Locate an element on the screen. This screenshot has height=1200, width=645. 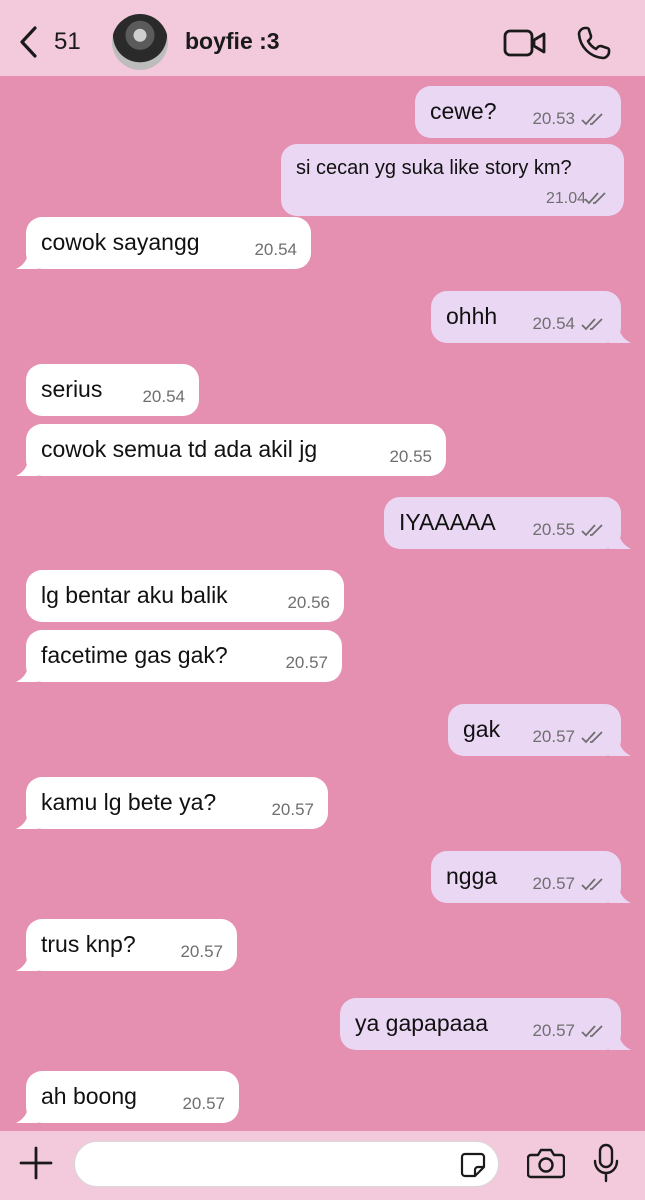
message-bubble-incoming: cowok semua td ada akil jg 20.55 is located at coordinates (231, 450).